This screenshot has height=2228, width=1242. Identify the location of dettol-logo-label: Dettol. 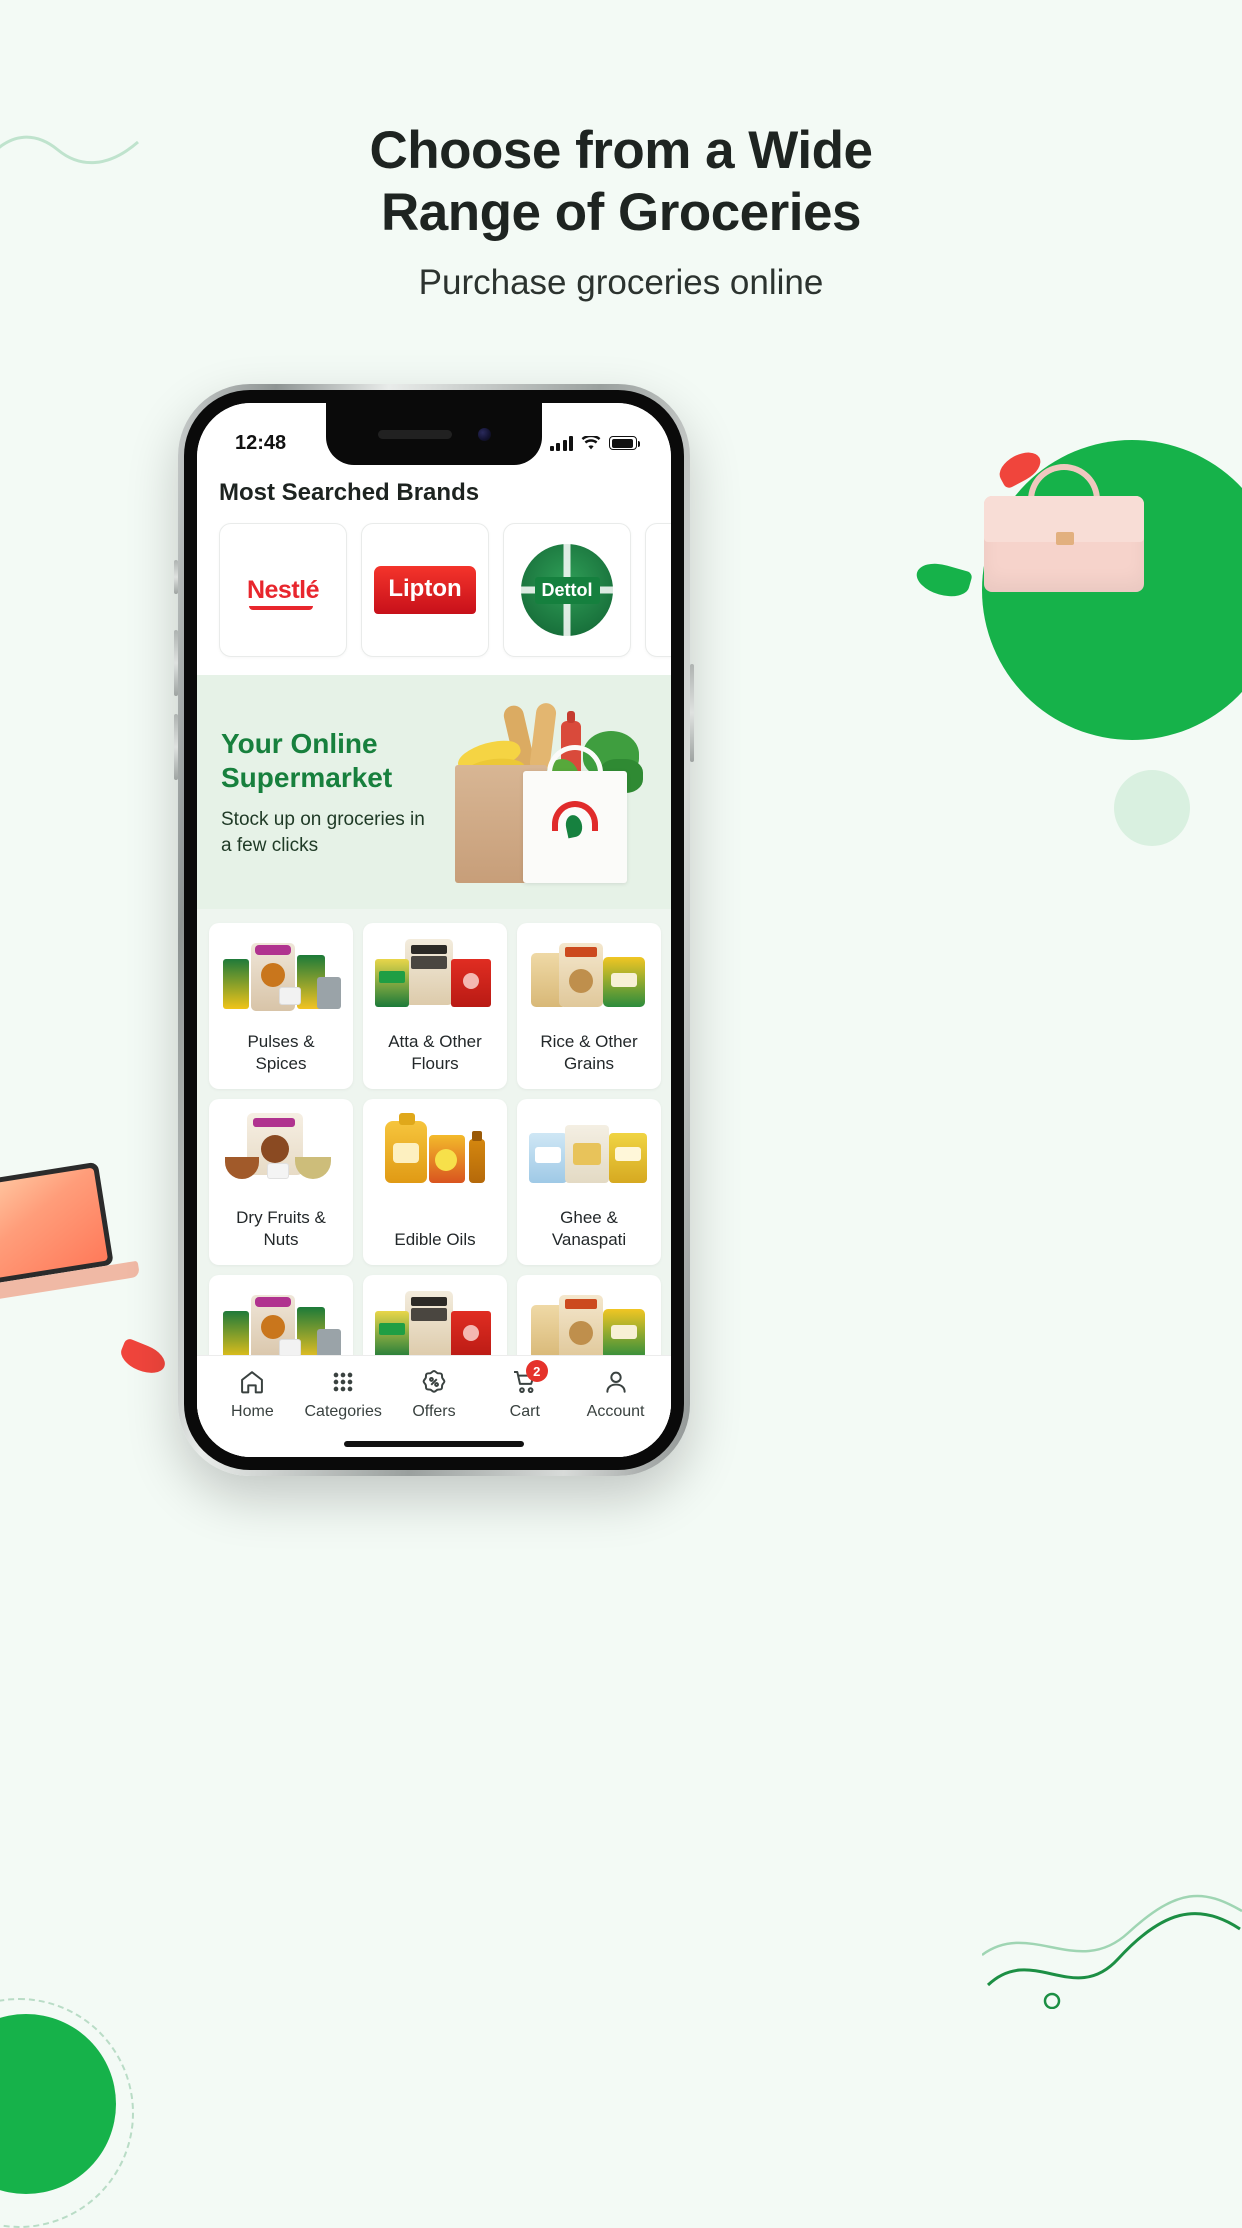
(567, 590).